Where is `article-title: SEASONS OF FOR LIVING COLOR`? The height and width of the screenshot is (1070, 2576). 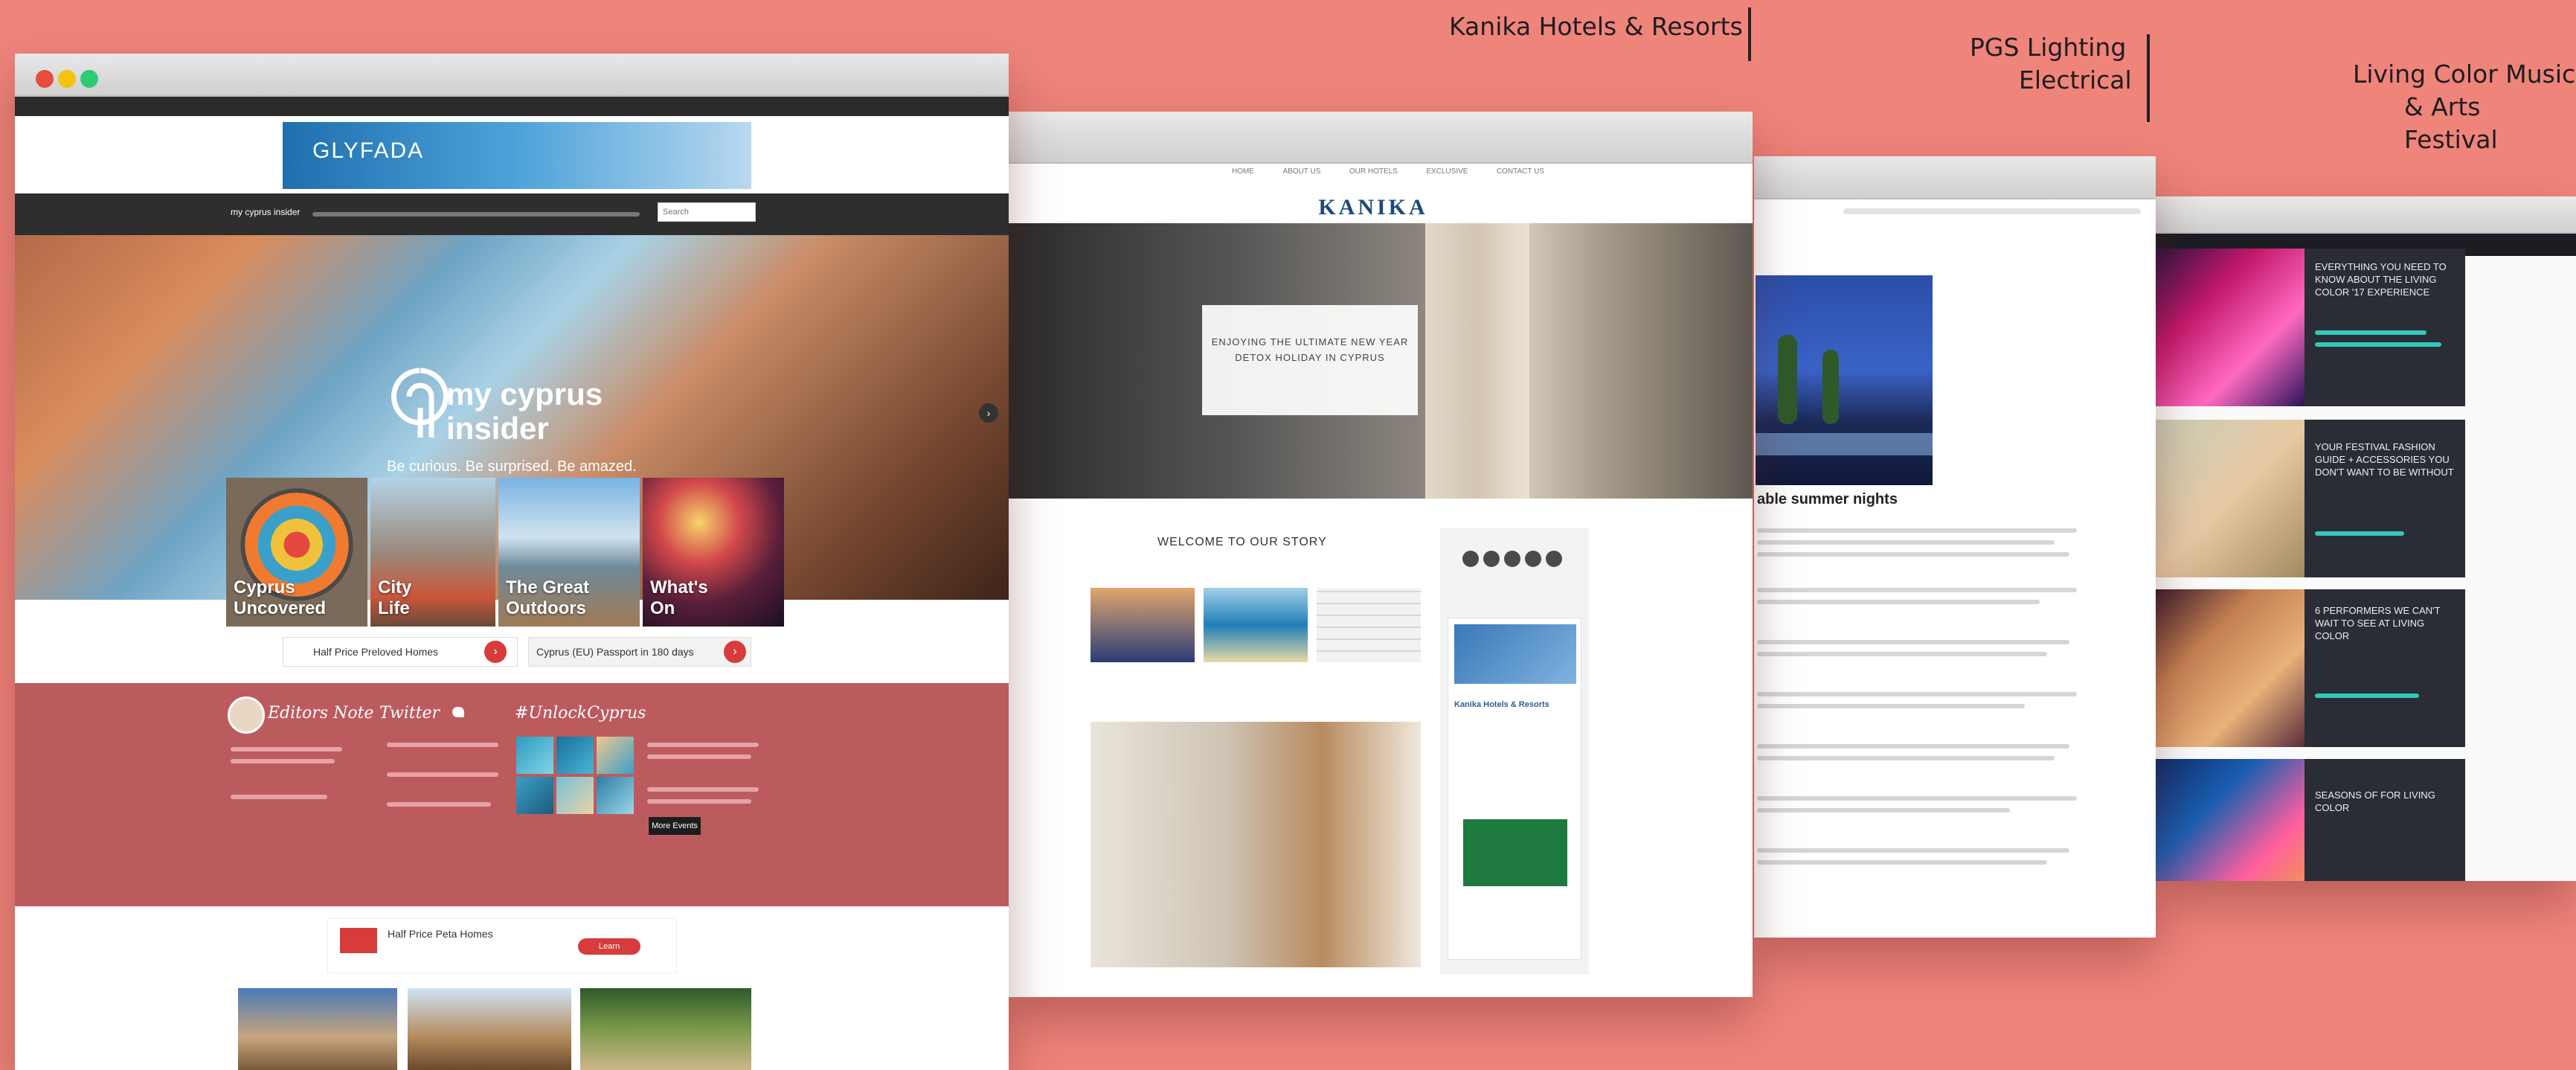
article-title: SEASONS OF FOR LIVING COLOR is located at coordinates (2385, 801).